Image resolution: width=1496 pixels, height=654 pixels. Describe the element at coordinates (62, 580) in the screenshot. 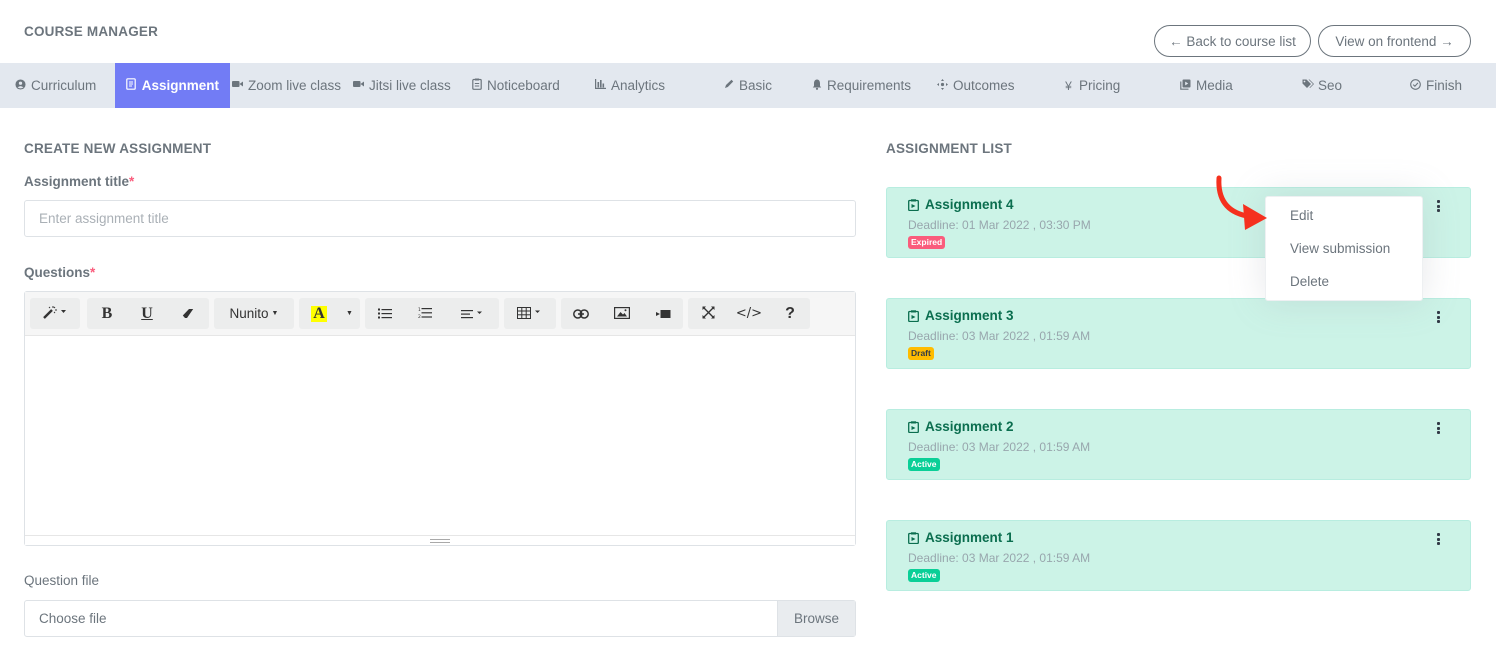

I see `question-file-label: Question file` at that location.